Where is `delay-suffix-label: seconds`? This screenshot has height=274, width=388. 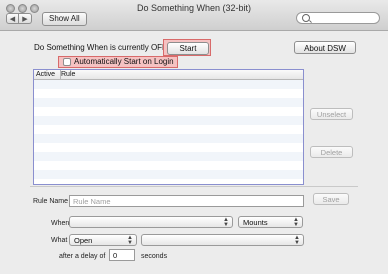
delay-suffix-label: seconds is located at coordinates (154, 256).